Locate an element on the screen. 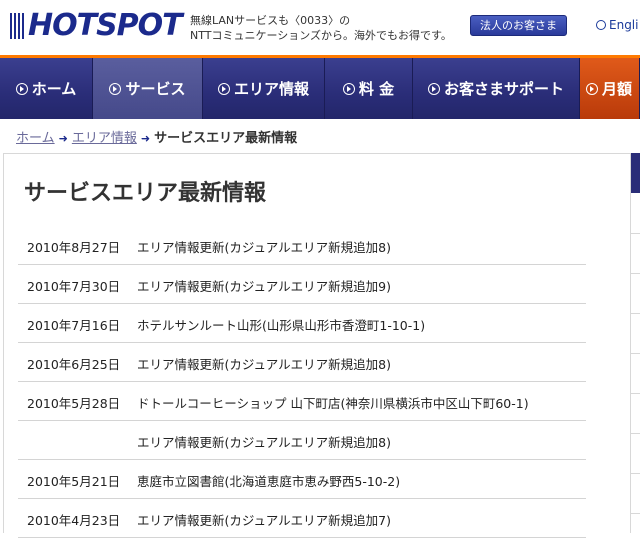  logo-stripes-icon is located at coordinates (18, 26).